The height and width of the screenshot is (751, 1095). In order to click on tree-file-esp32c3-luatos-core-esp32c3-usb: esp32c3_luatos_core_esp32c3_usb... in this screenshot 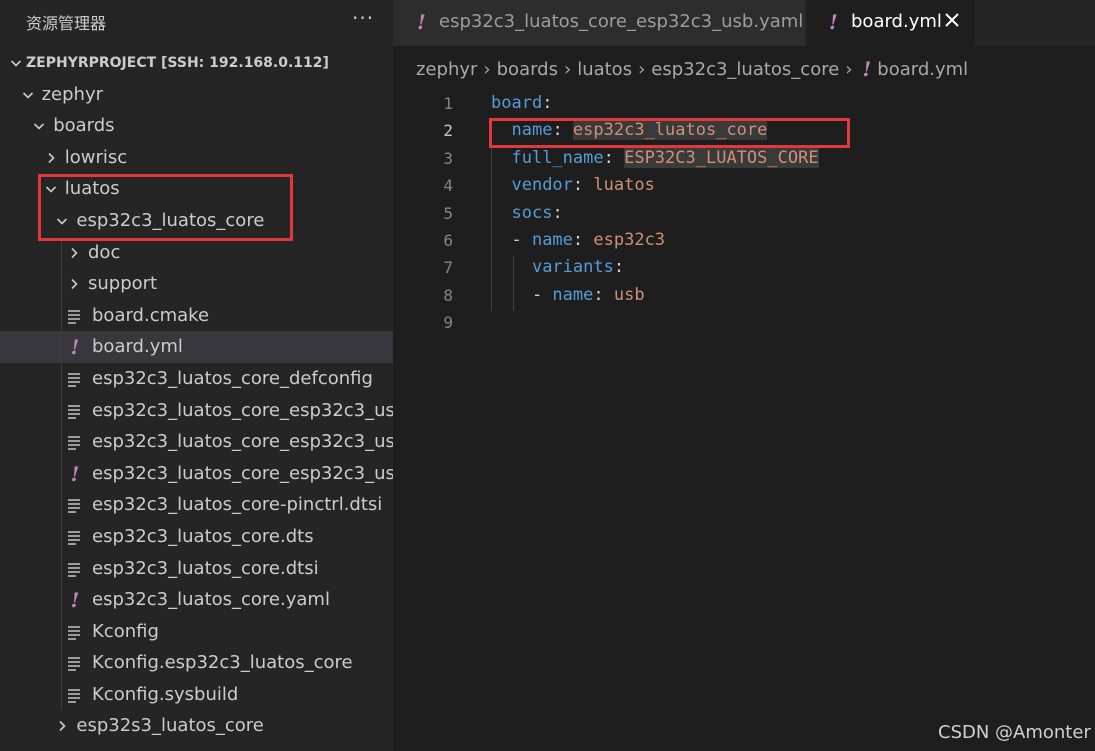, I will do `click(196, 410)`.